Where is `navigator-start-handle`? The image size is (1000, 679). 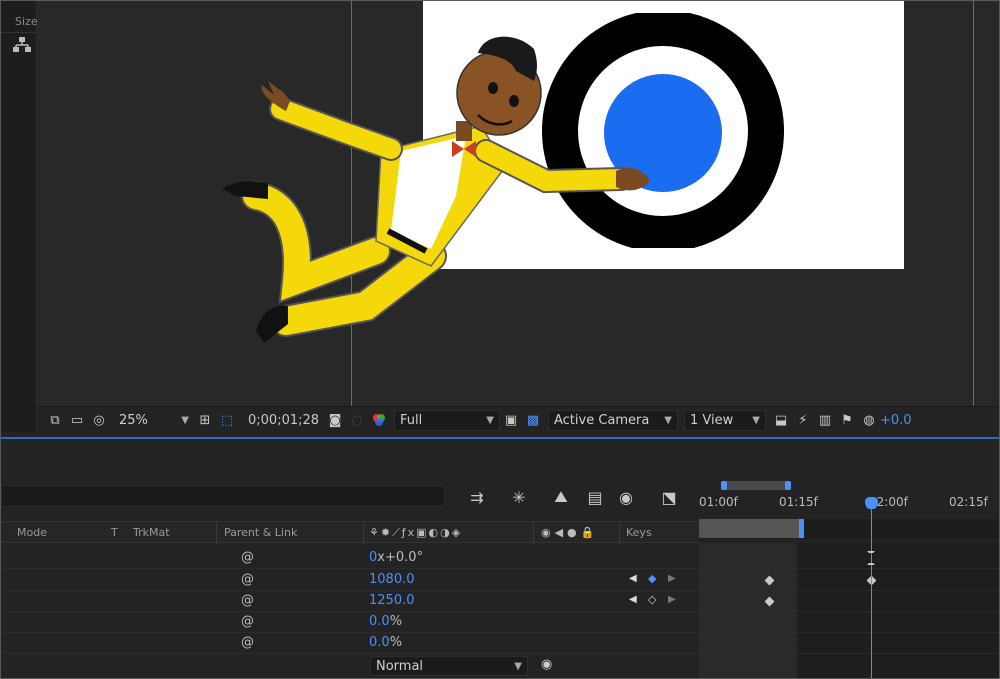
navigator-start-handle is located at coordinates (724, 485).